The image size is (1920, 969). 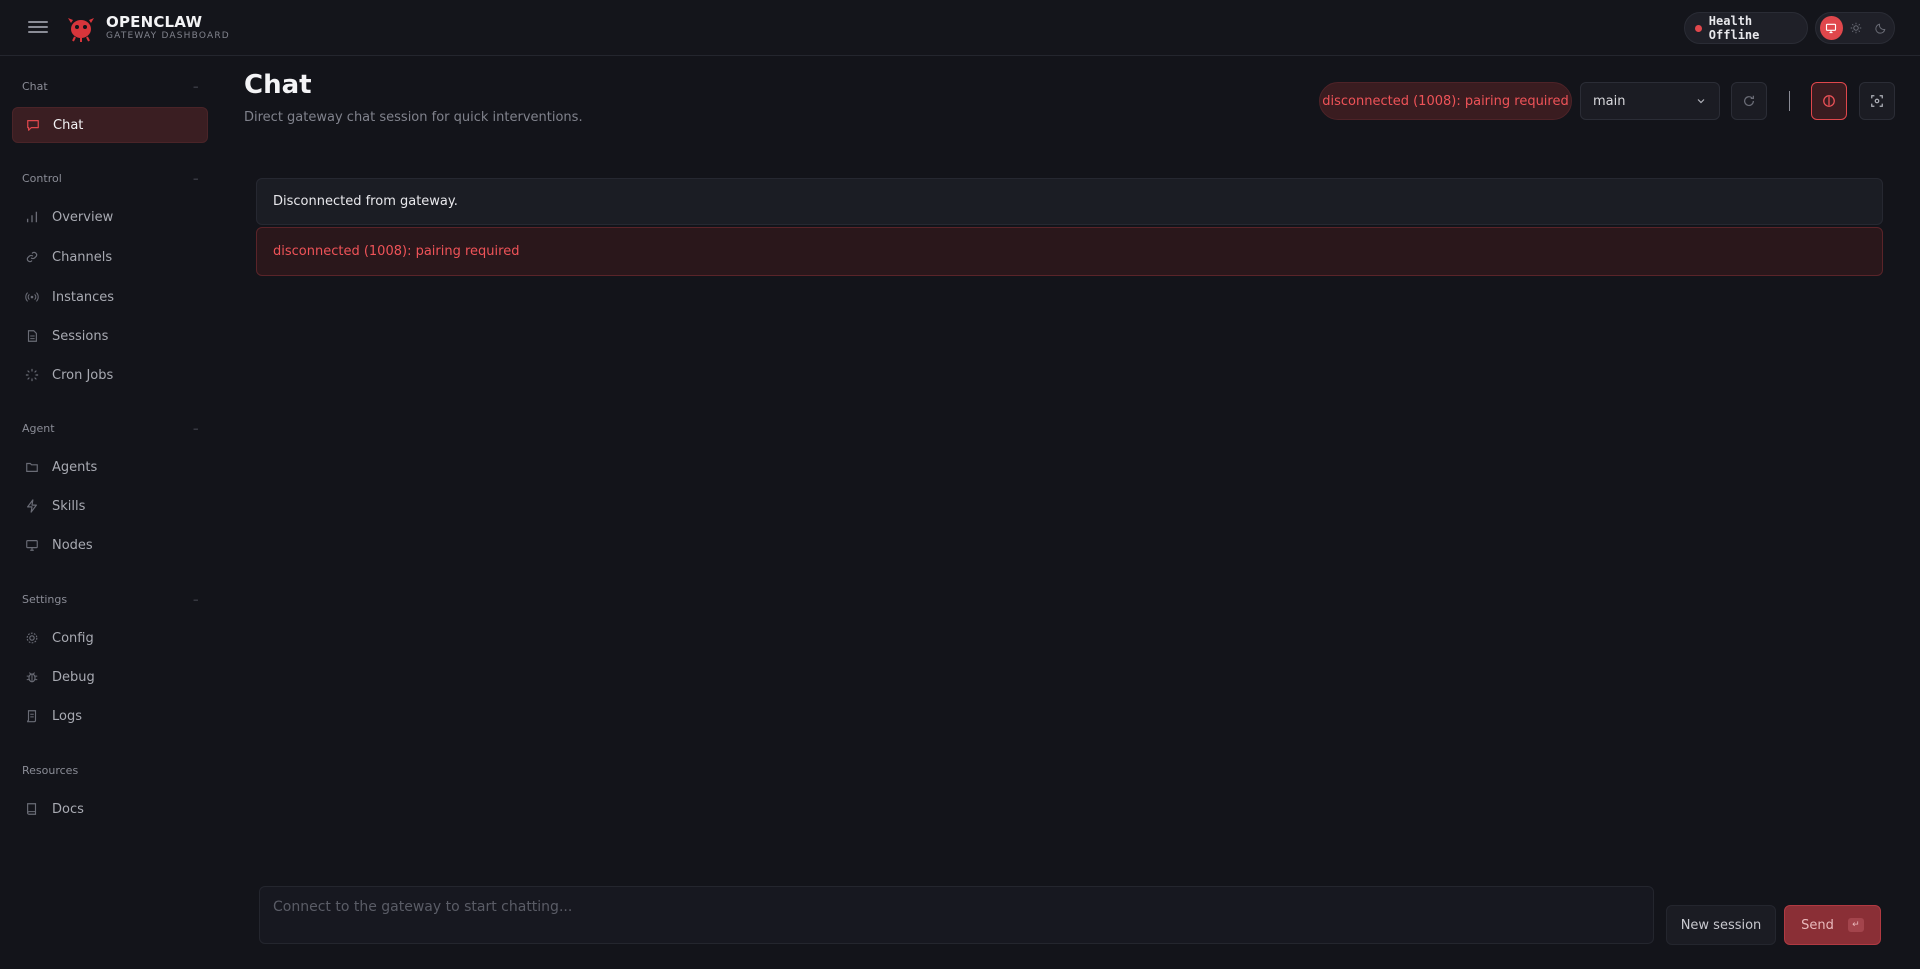 What do you see at coordinates (32, 467) in the screenshot?
I see `folder-icon` at bounding box center [32, 467].